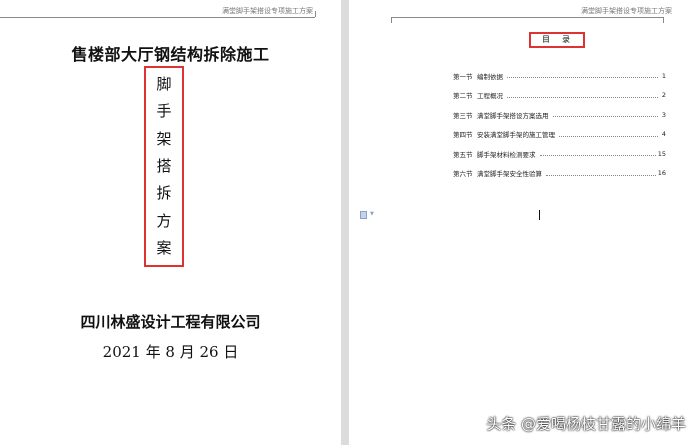 The image size is (700, 445). What do you see at coordinates (506, 154) in the screenshot?
I see `toc-section-title: 脚手架材料检测要求` at bounding box center [506, 154].